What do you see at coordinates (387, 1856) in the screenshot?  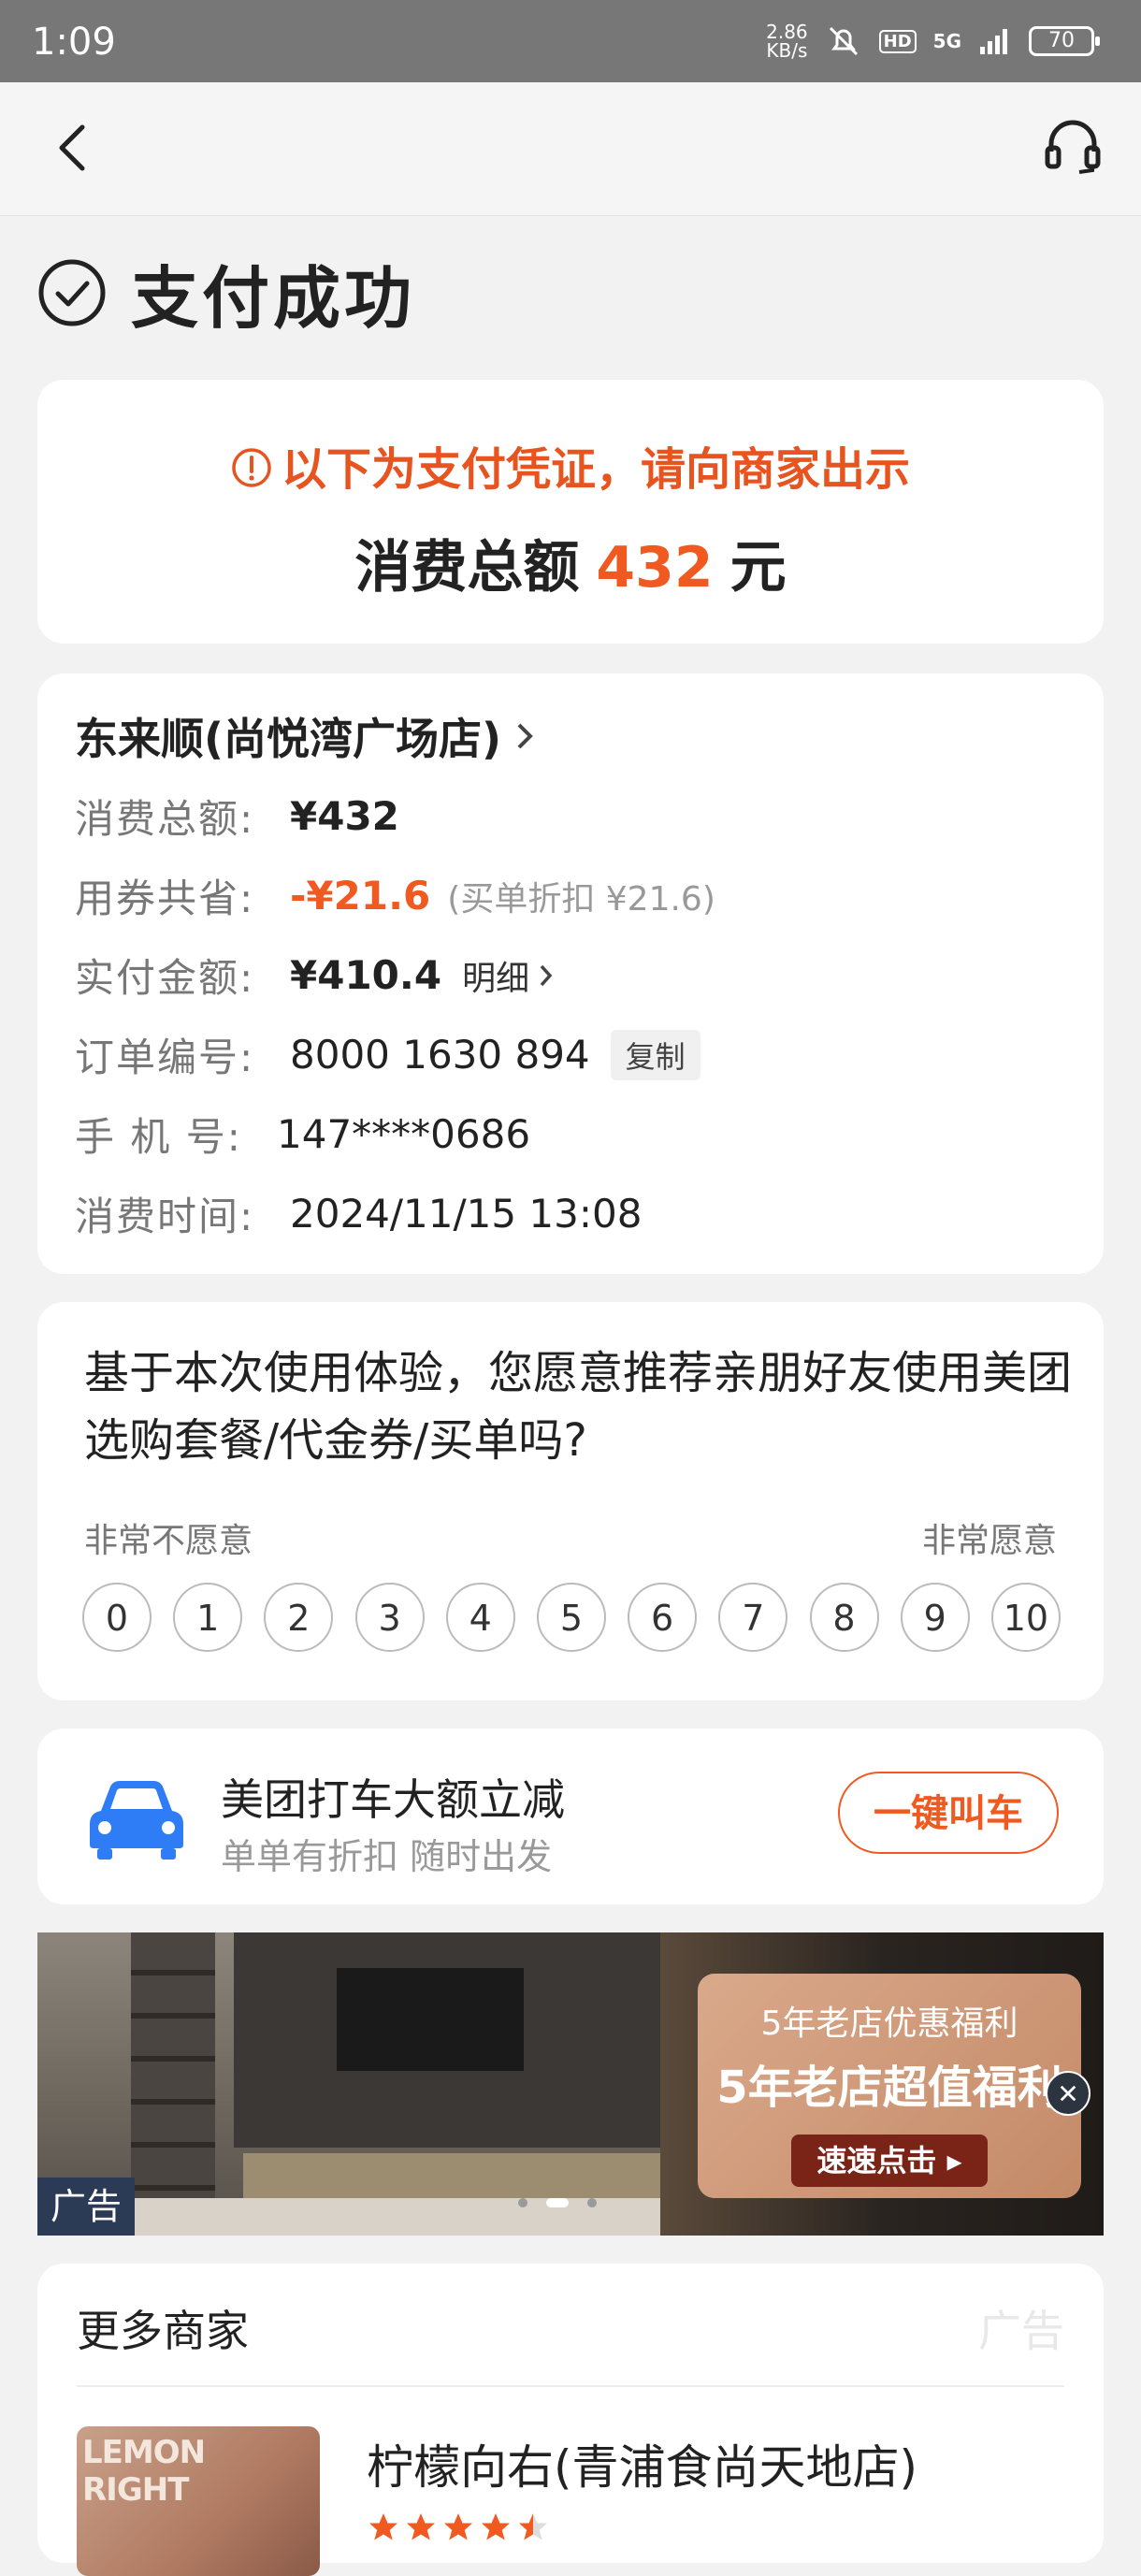 I see `taxi-promo-subtitle: 单单有折扣 随时出发` at bounding box center [387, 1856].